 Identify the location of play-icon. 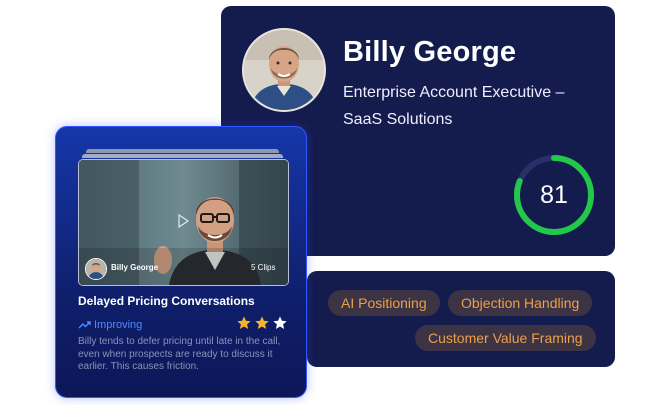
(183, 221).